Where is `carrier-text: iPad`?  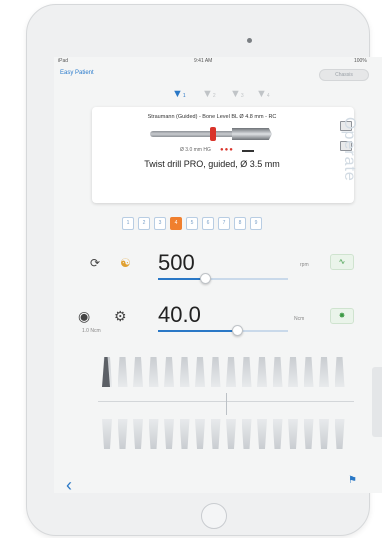
carrier-text: iPad is located at coordinates (63, 61).